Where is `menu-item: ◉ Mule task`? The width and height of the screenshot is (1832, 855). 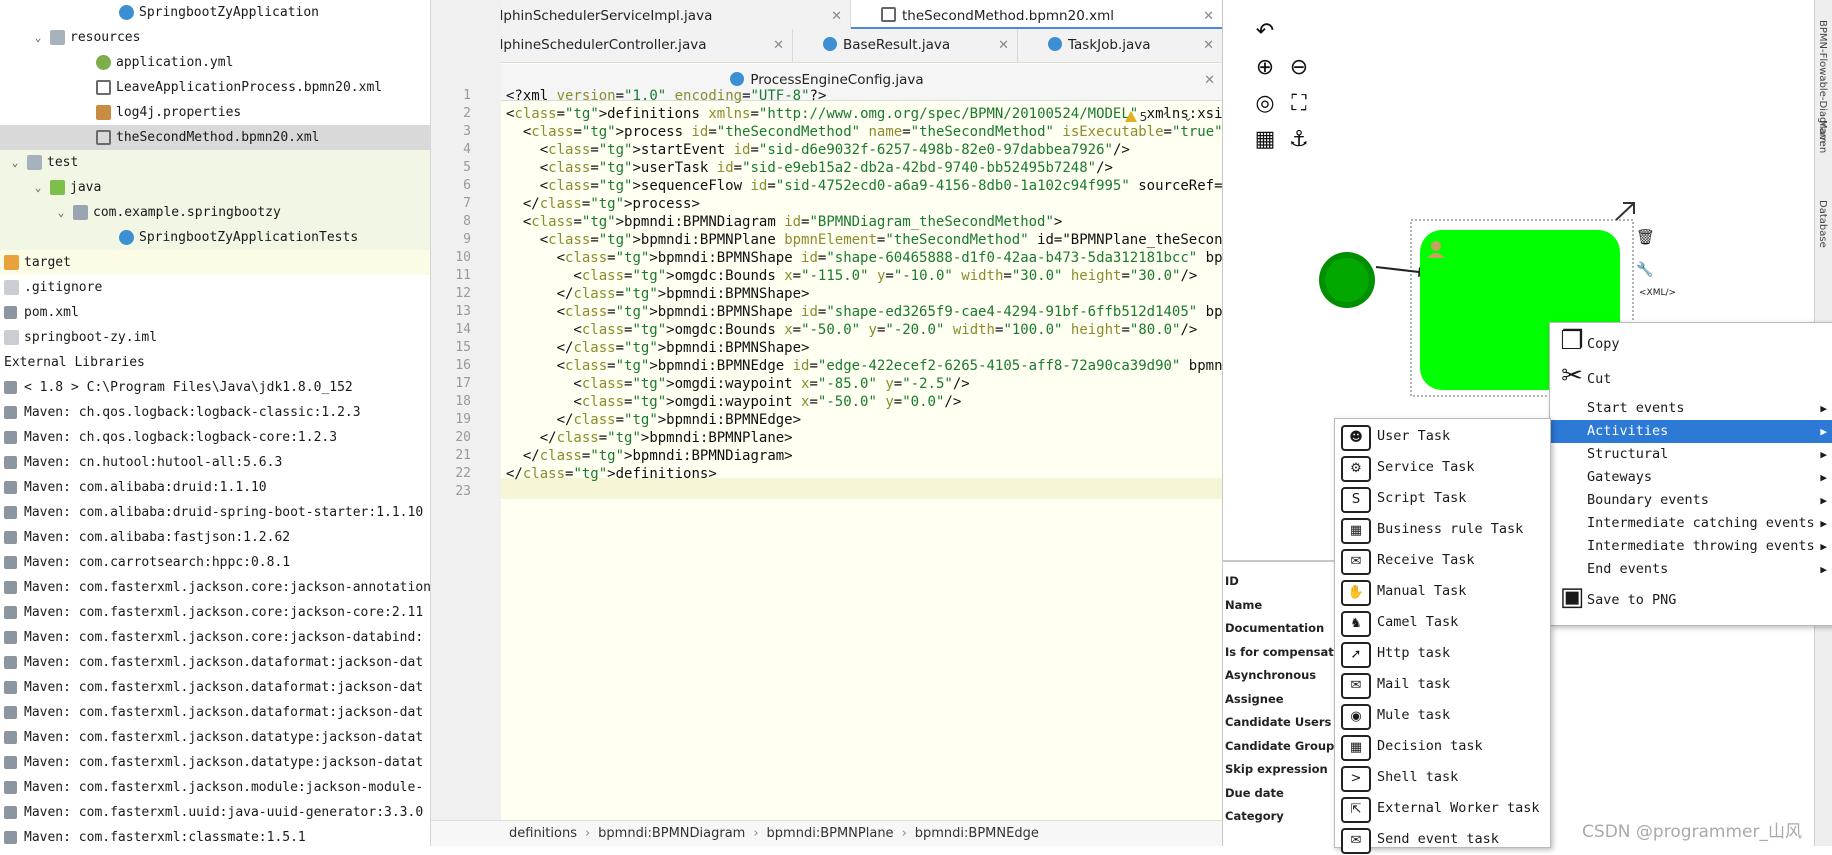
menu-item: ◉ Mule task is located at coordinates (1442, 715).